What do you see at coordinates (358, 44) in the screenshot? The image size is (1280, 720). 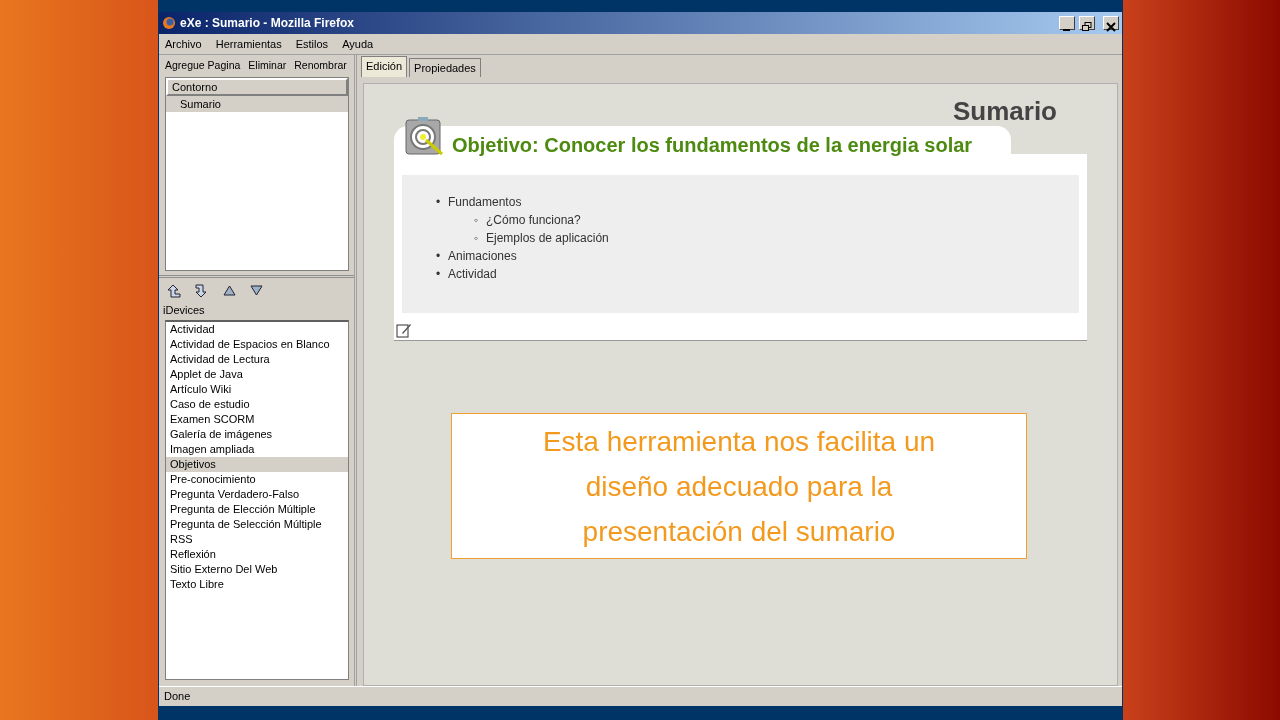 I see `menu-item: Ayuda` at bounding box center [358, 44].